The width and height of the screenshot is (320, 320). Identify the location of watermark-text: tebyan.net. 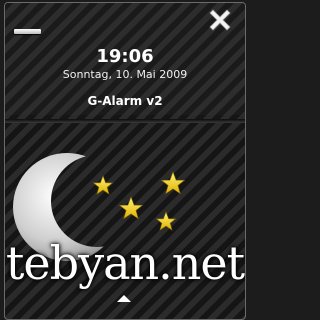
(125, 263).